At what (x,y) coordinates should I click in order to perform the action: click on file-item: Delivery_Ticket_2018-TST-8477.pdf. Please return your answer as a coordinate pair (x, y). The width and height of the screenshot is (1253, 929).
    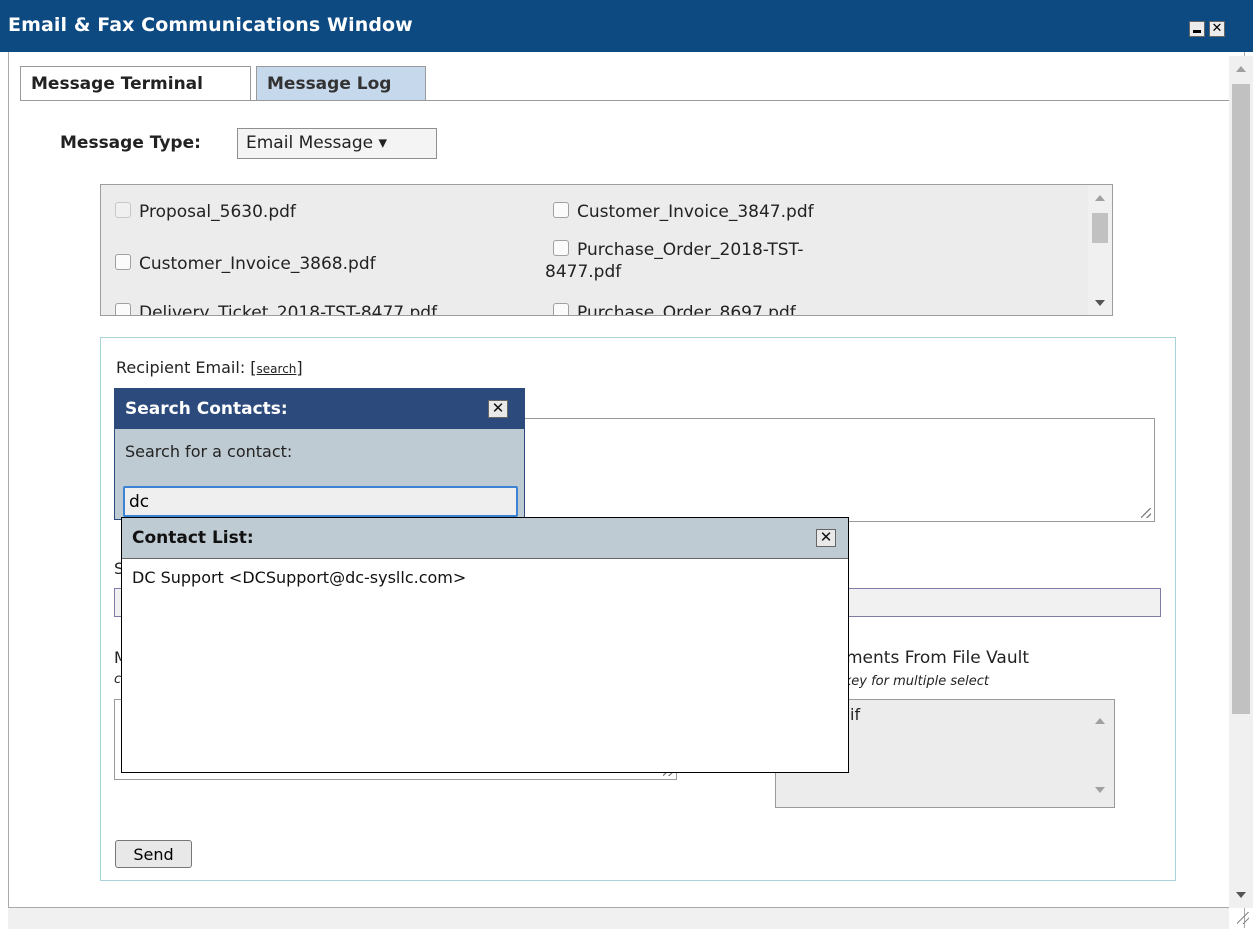
    Looking at the image, I should click on (276, 309).